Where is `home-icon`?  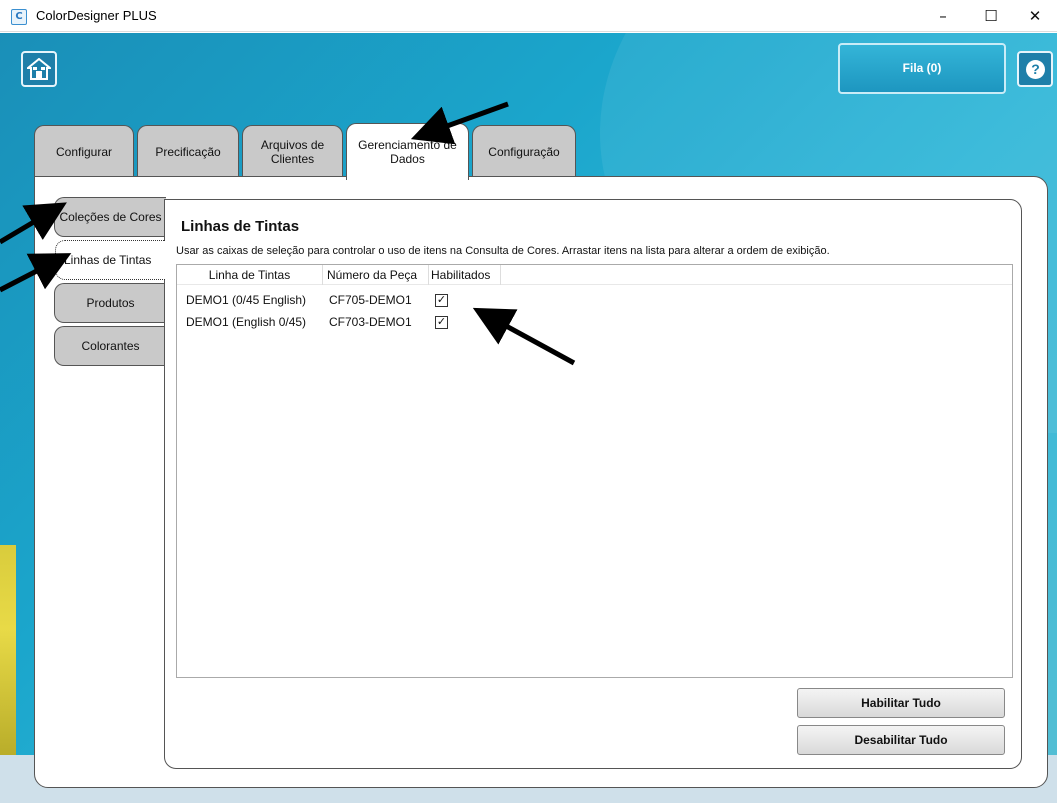 home-icon is located at coordinates (39, 68).